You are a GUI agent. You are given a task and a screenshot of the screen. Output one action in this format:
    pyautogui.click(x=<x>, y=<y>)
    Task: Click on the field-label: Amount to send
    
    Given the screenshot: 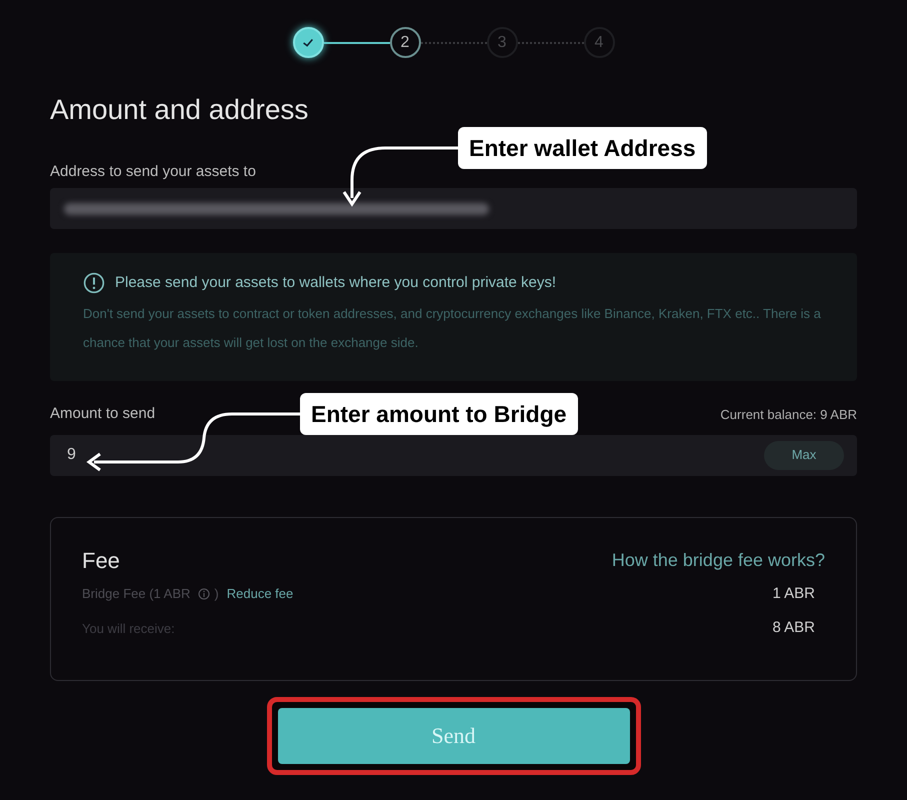 What is the action you would take?
    pyautogui.click(x=103, y=414)
    